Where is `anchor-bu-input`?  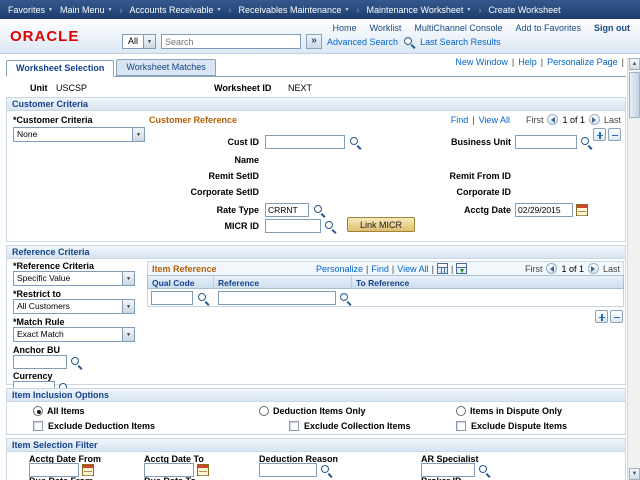
anchor-bu-input is located at coordinates (40, 362).